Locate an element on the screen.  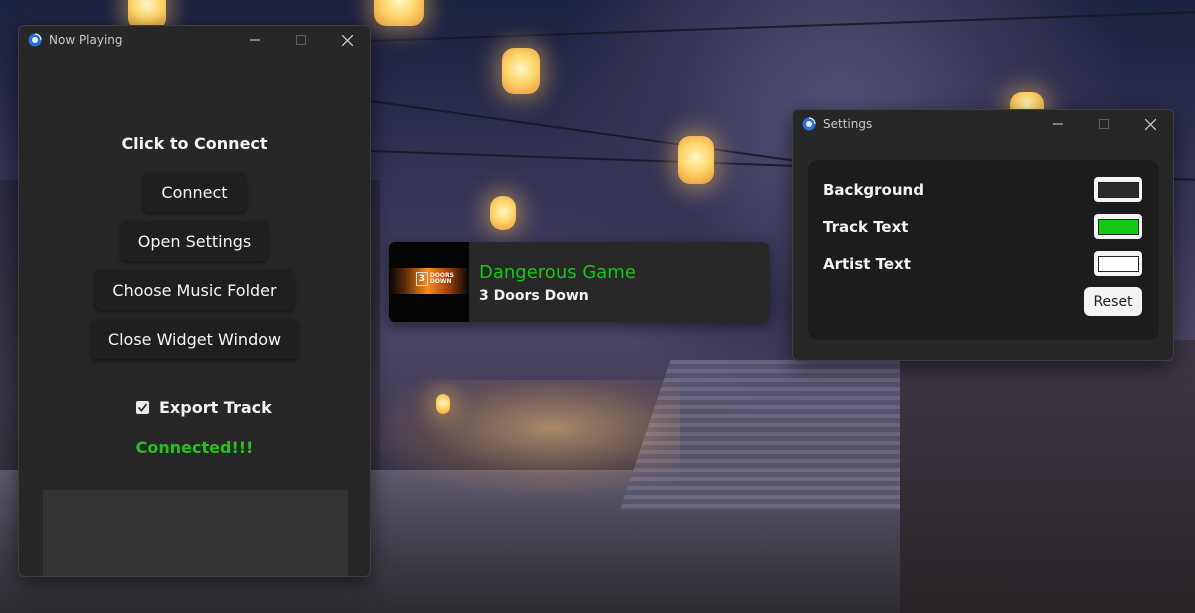
settings-card: Background Track Text Artist Text Reset is located at coordinates (983, 250).